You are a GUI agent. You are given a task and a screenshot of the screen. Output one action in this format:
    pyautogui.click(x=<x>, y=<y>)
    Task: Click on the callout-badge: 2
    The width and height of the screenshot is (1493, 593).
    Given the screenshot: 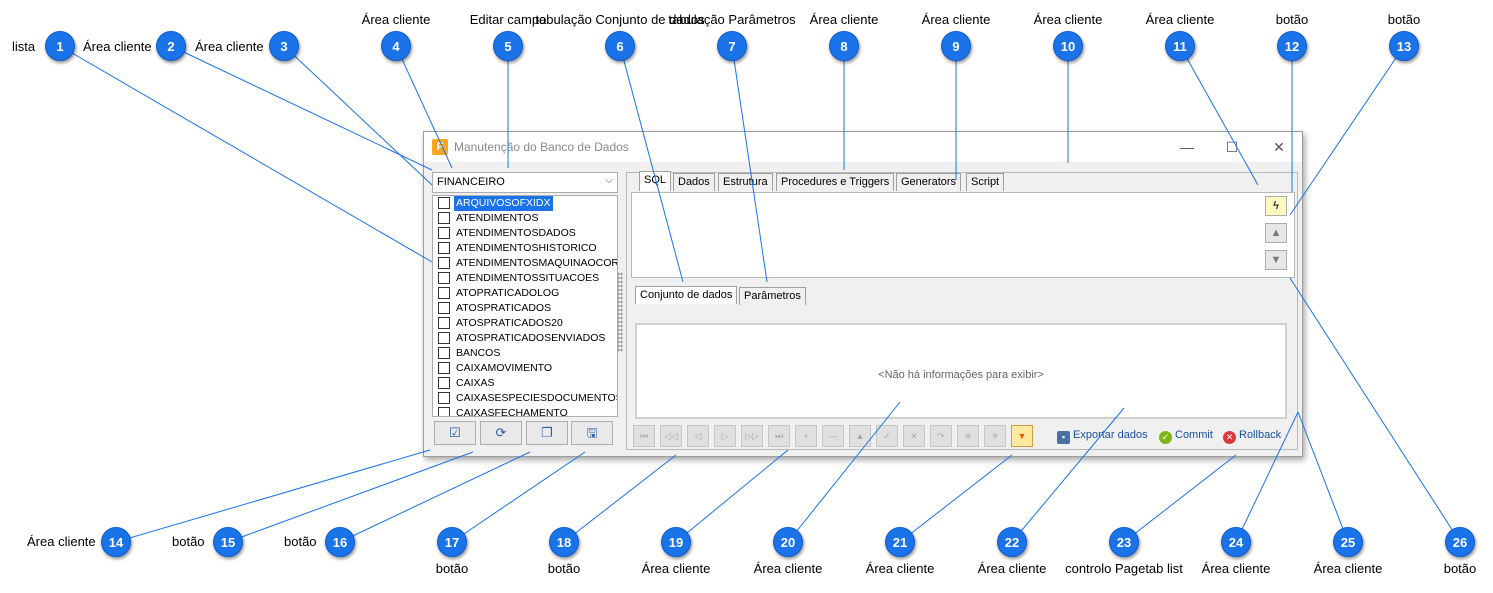 What is the action you would take?
    pyautogui.click(x=171, y=46)
    